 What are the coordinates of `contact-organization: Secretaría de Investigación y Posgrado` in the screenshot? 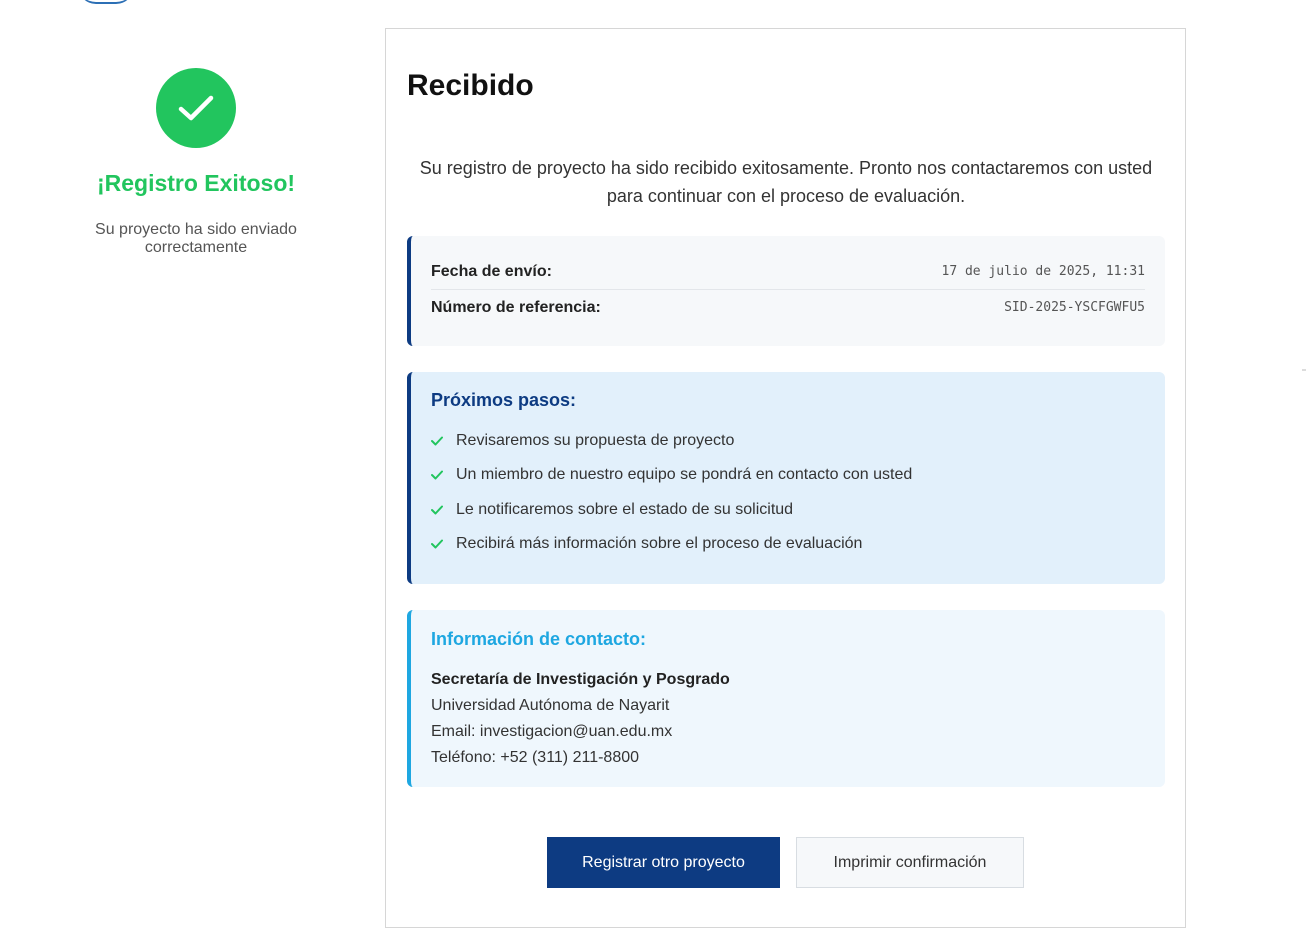 It's located at (580, 679).